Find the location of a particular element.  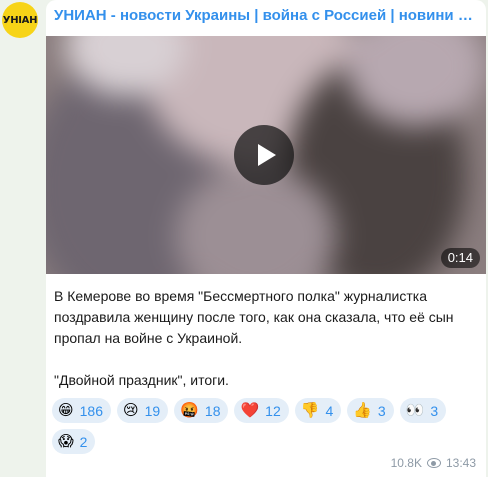

message-time: 13:43 is located at coordinates (460, 463).